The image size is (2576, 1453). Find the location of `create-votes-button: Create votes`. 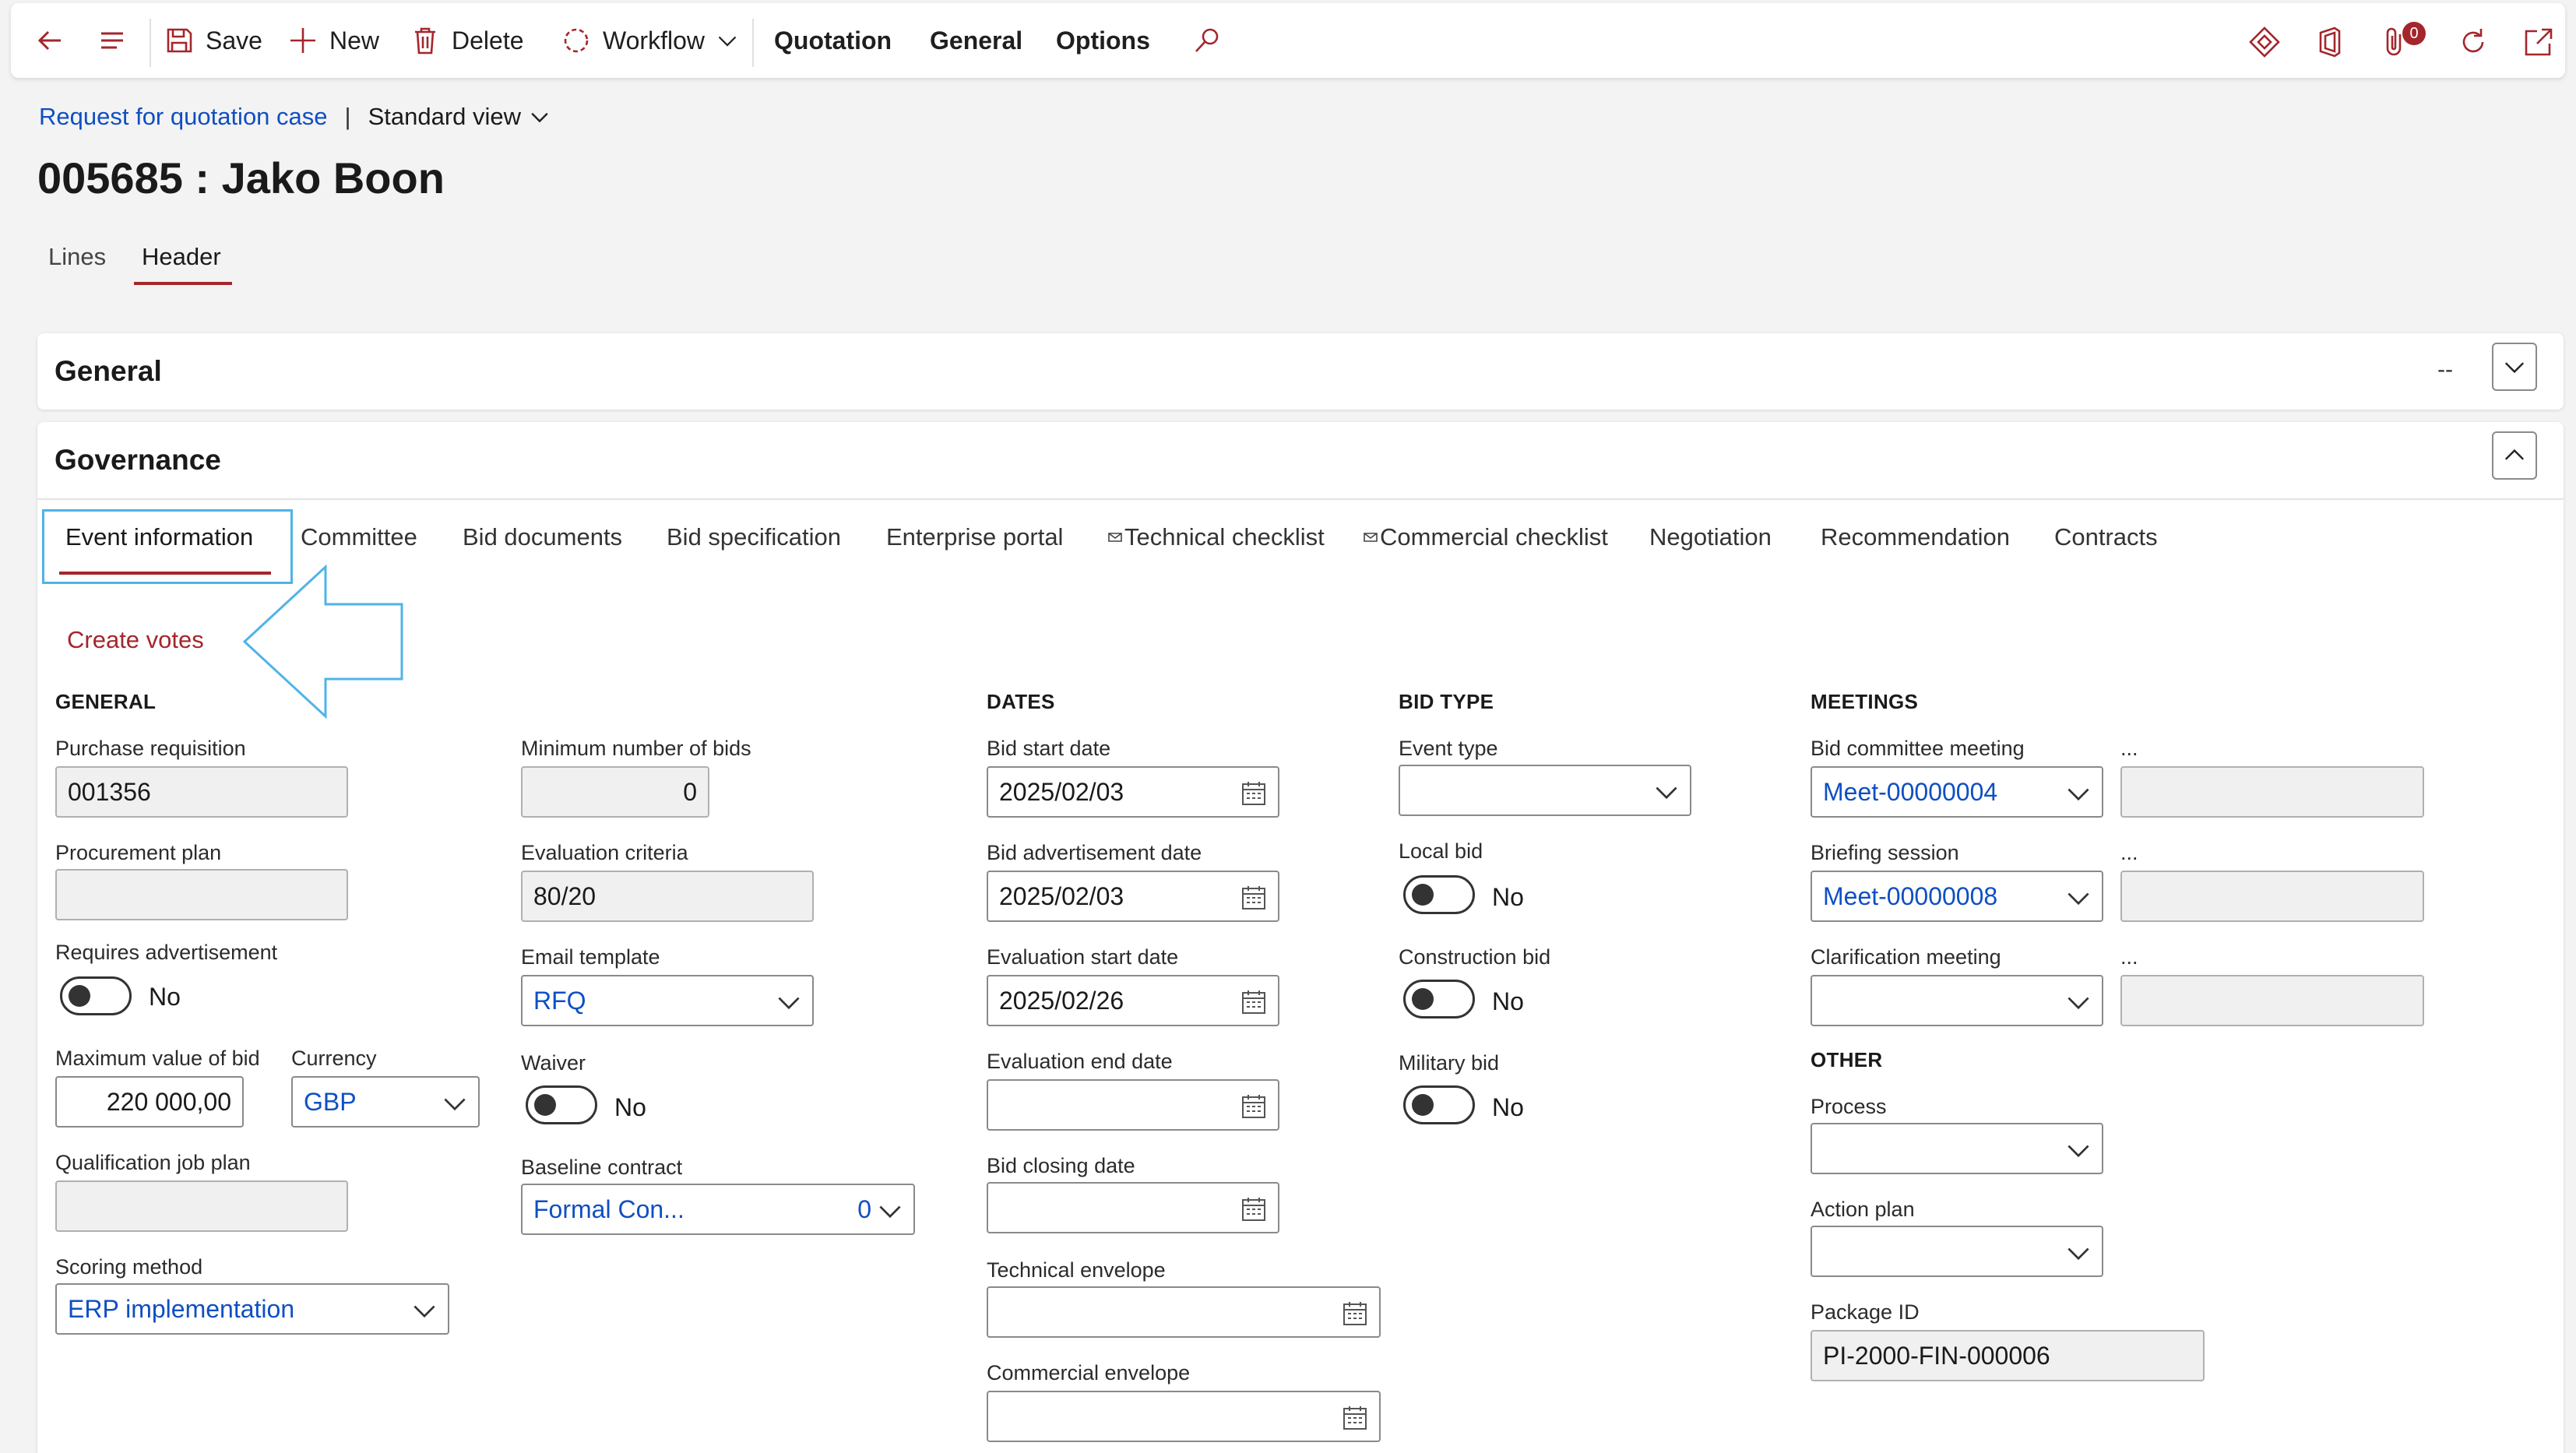

create-votes-button: Create votes is located at coordinates (135, 640).